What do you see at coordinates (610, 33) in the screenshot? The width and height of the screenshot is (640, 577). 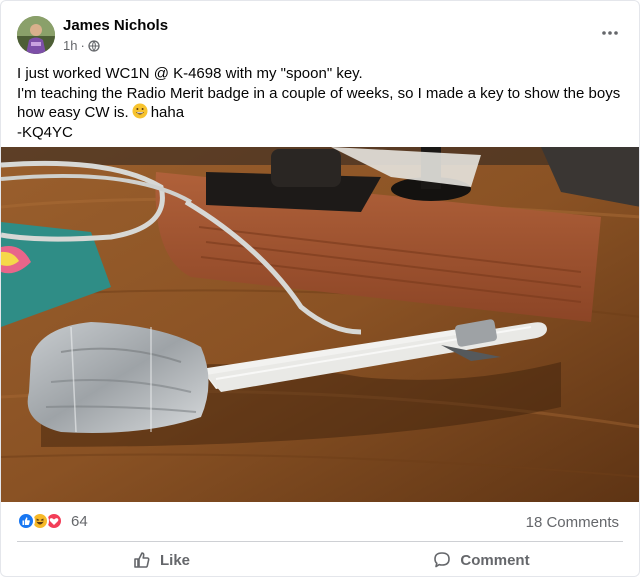 I see `more-options-icon` at bounding box center [610, 33].